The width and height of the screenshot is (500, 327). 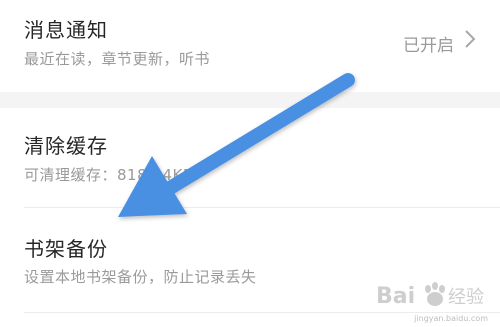 I want to click on notifications-title: 消息通知, so click(x=66, y=30).